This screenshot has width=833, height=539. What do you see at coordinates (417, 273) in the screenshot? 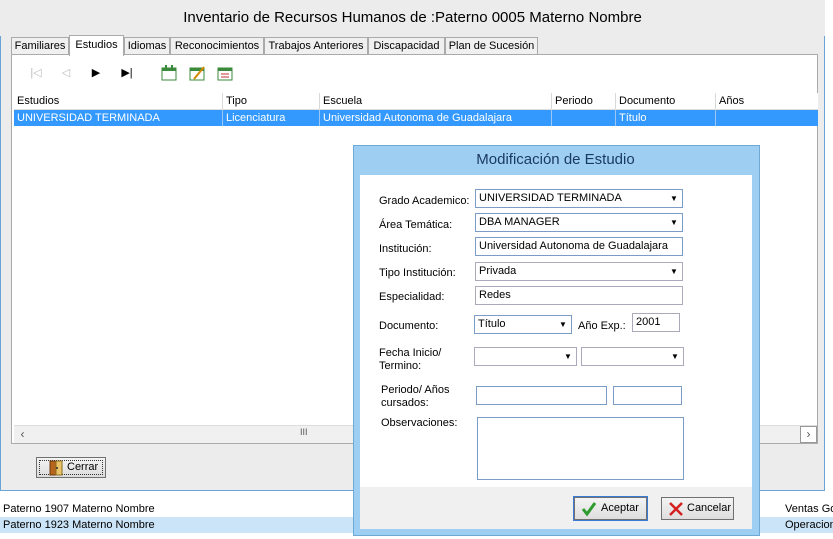
I see `tipo-institucion-label: Tipo Institución:` at bounding box center [417, 273].